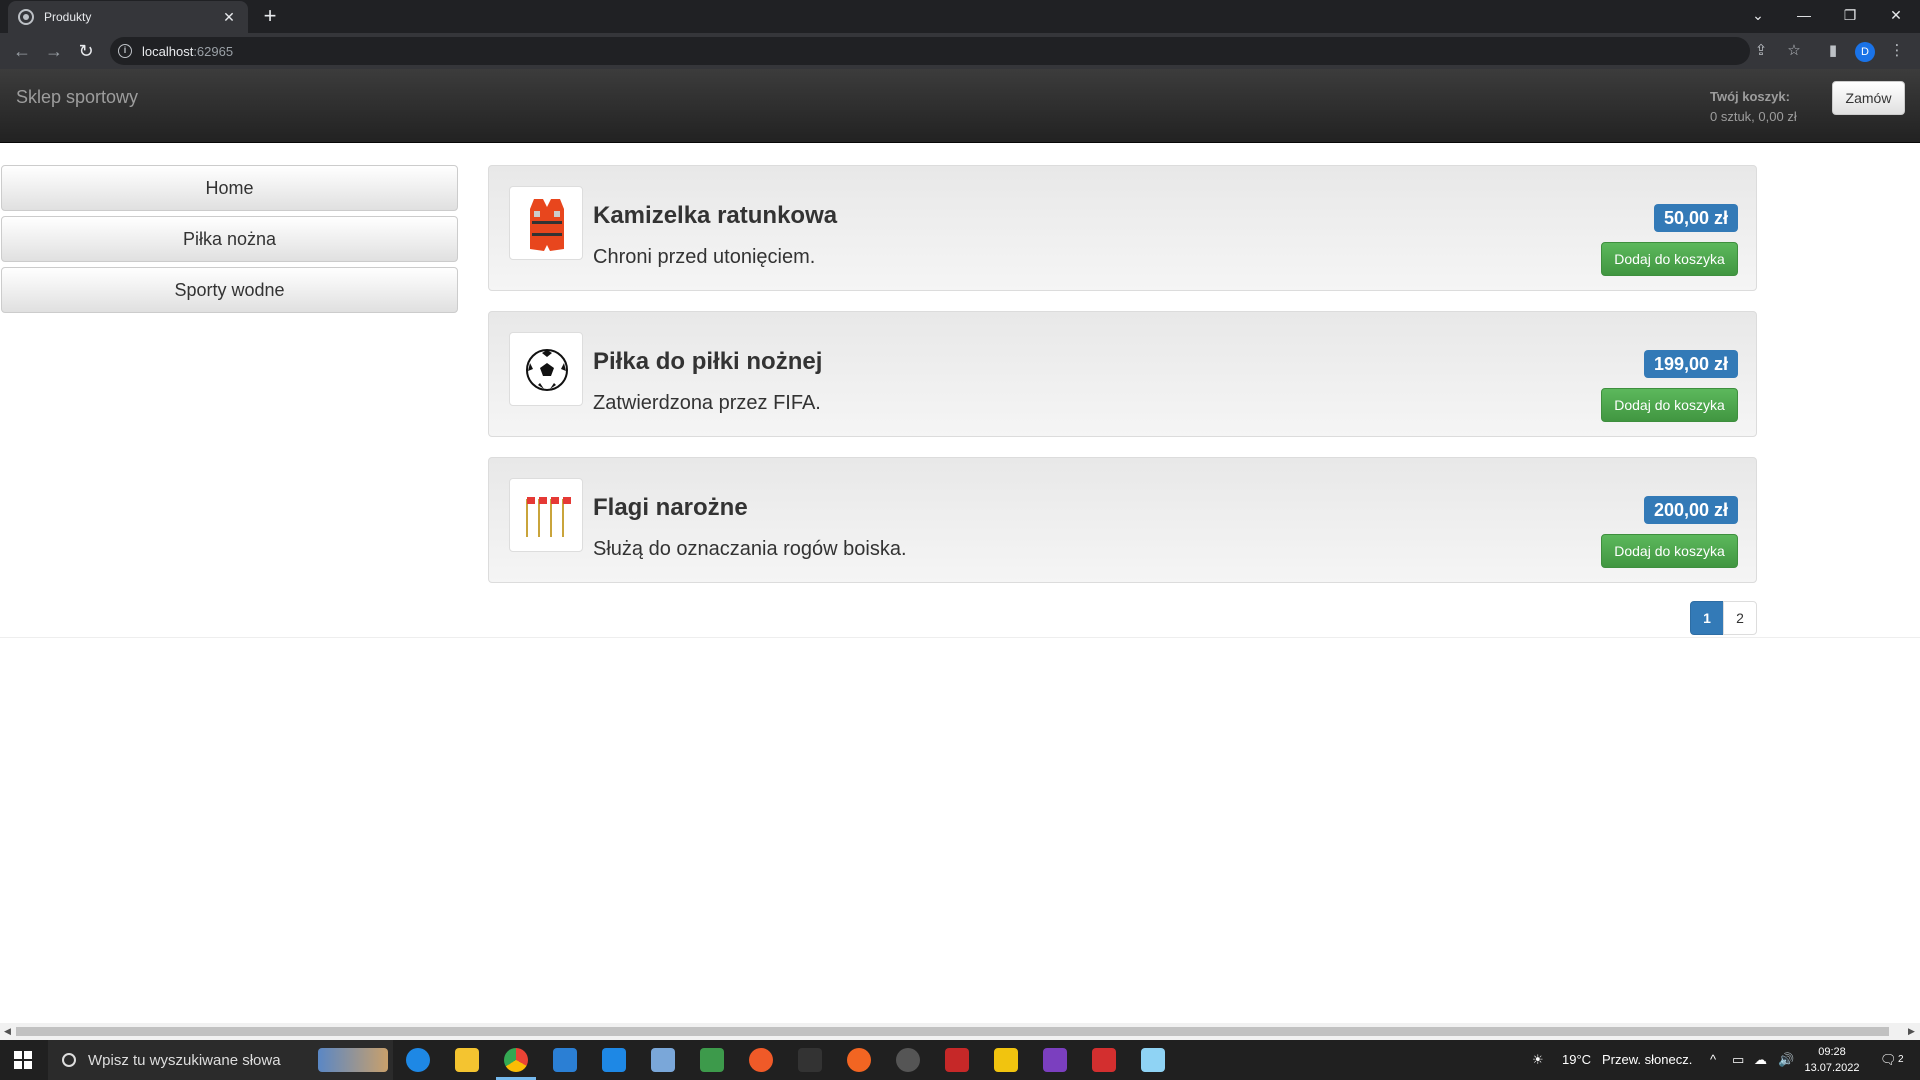 This screenshot has height=1080, width=1920. I want to click on scroll-left-icon: ◀, so click(7, 1031).